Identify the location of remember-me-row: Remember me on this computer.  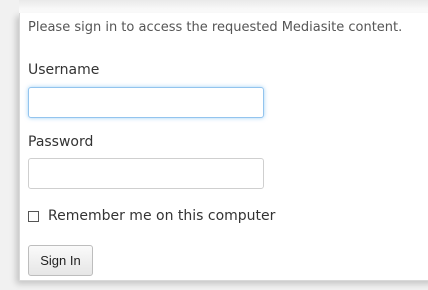
(151, 216).